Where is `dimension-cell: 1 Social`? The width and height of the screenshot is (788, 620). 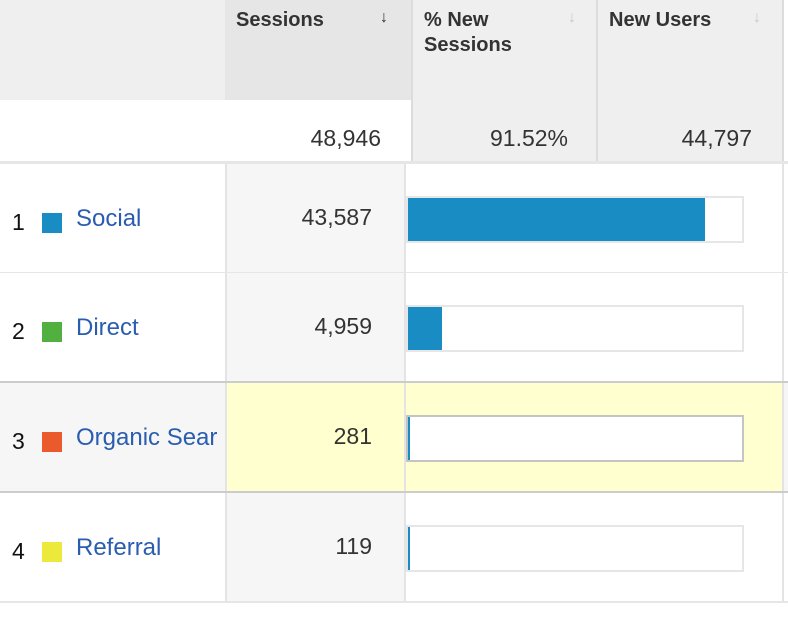 dimension-cell: 1 Social is located at coordinates (112, 219).